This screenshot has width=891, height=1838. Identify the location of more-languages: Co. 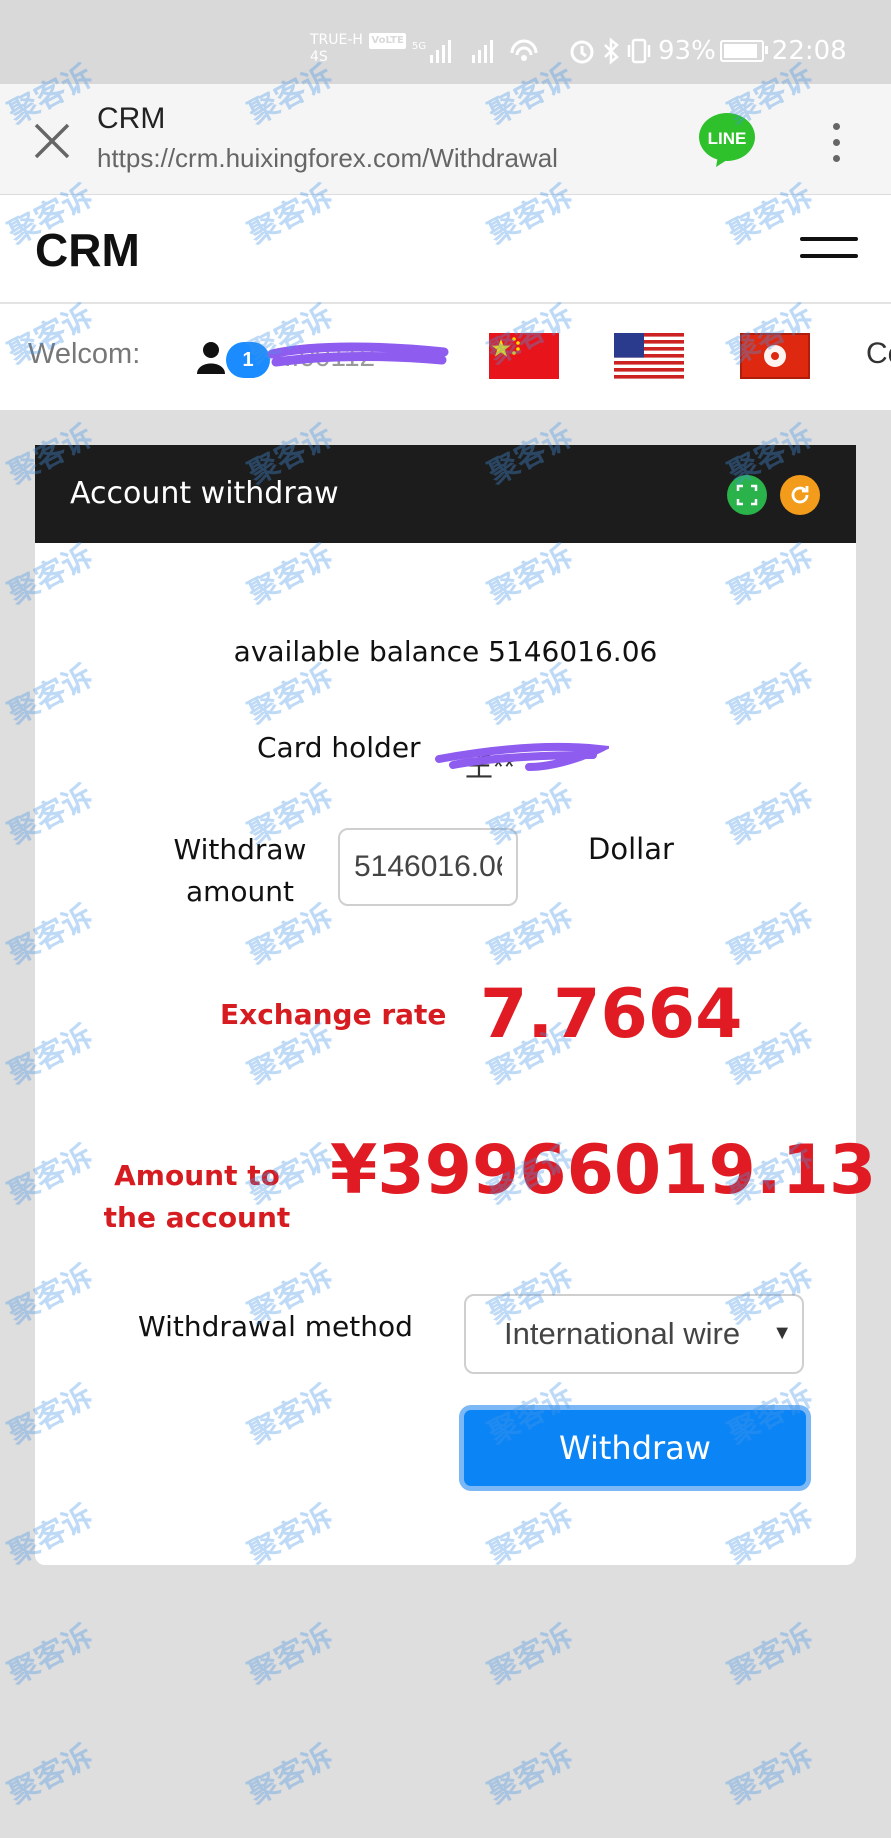
(878, 354).